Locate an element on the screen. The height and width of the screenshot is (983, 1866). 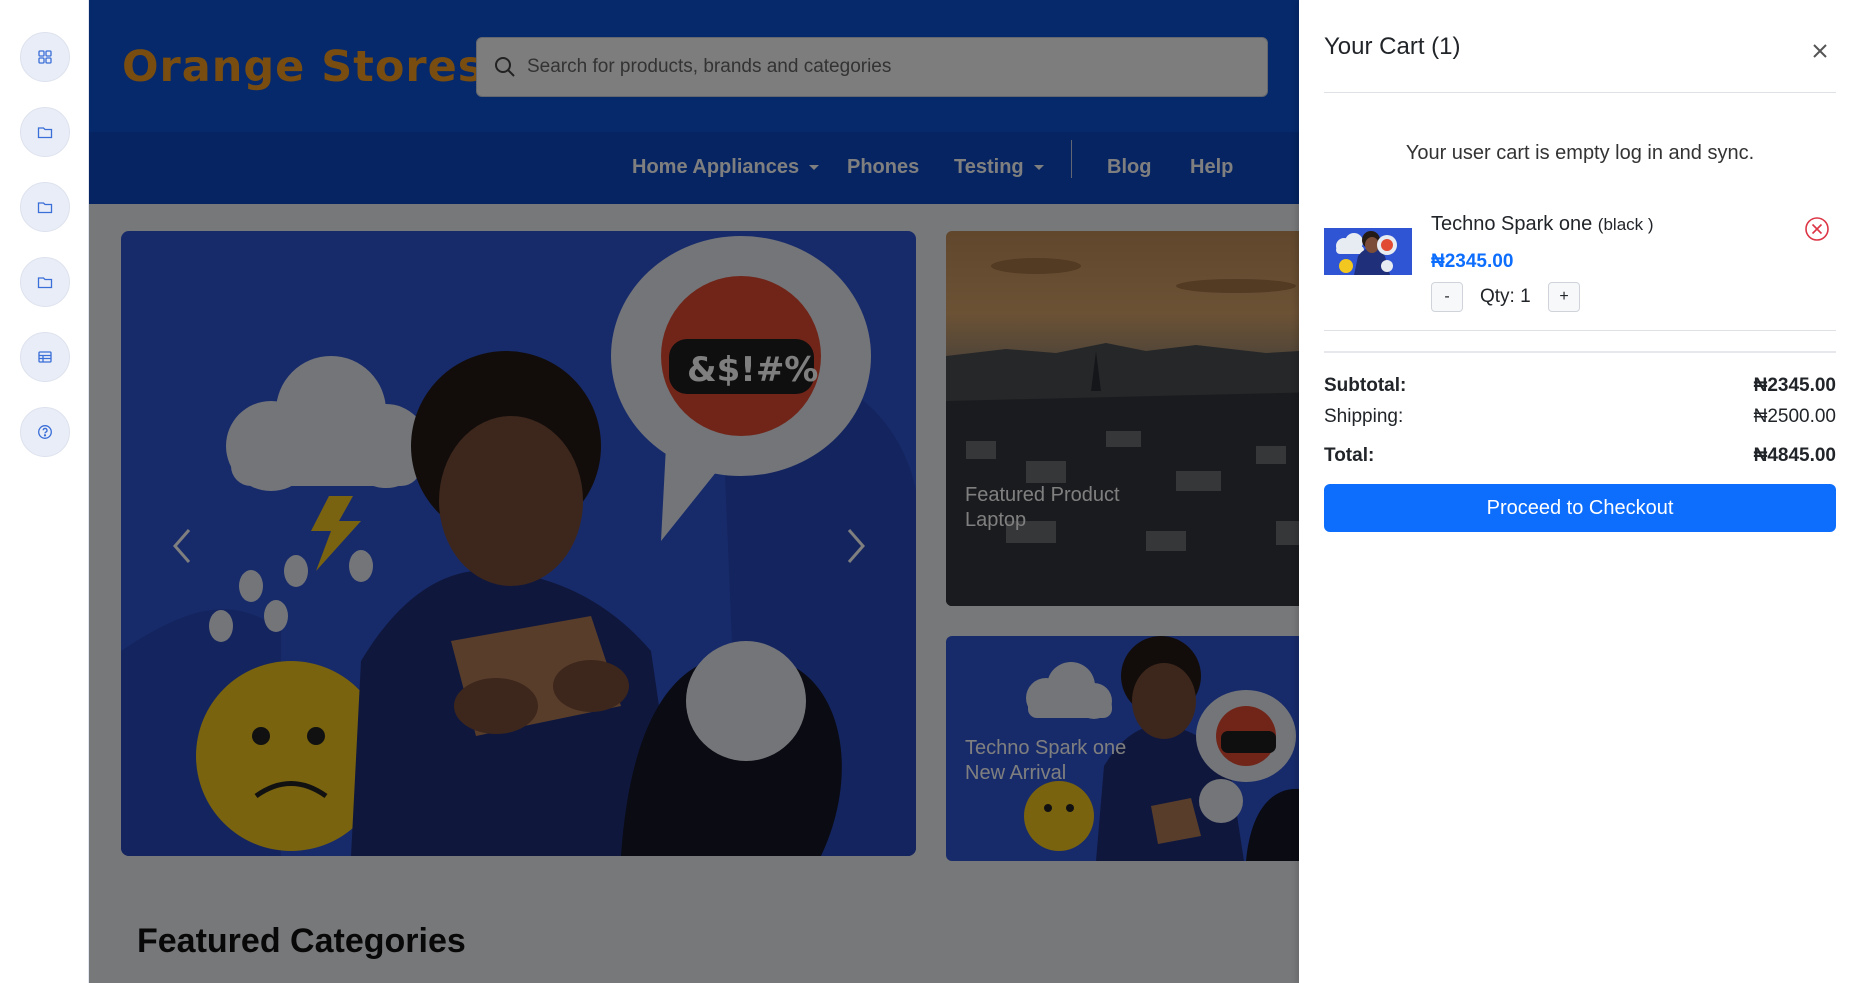
qty-decrease-button: - is located at coordinates (1447, 297).